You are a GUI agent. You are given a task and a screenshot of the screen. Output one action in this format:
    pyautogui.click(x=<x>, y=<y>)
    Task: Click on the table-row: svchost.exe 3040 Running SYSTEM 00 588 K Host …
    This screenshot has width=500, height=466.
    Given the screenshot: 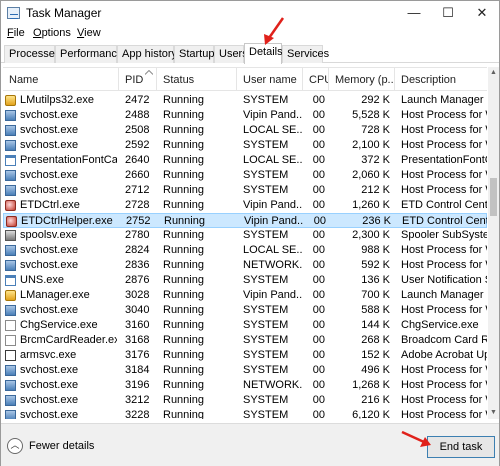 What is the action you would take?
    pyautogui.click(x=245, y=310)
    